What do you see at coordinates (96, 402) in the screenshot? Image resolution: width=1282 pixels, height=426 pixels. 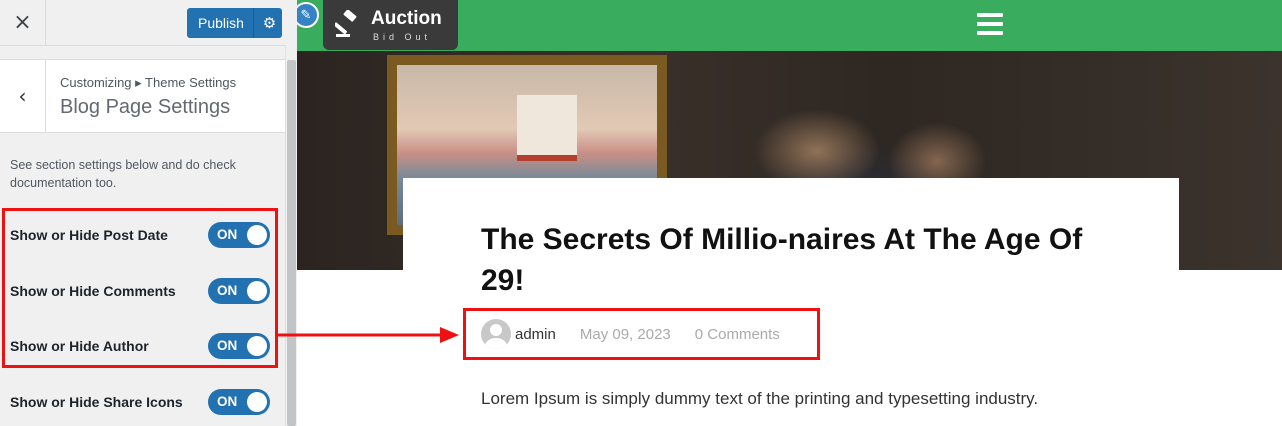 I see `control-label: Show or Hide Share Icons` at bounding box center [96, 402].